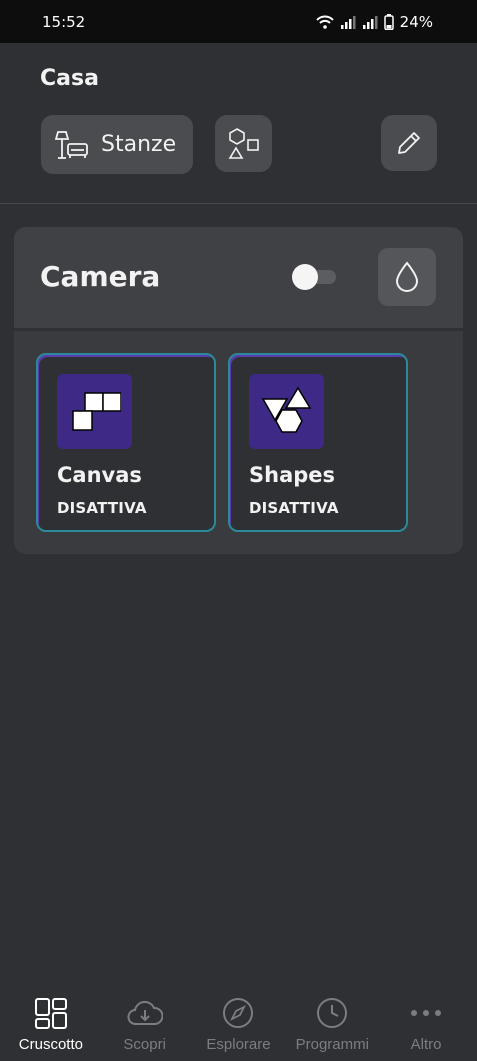  I want to click on nav-more: Altro, so click(426, 1023).